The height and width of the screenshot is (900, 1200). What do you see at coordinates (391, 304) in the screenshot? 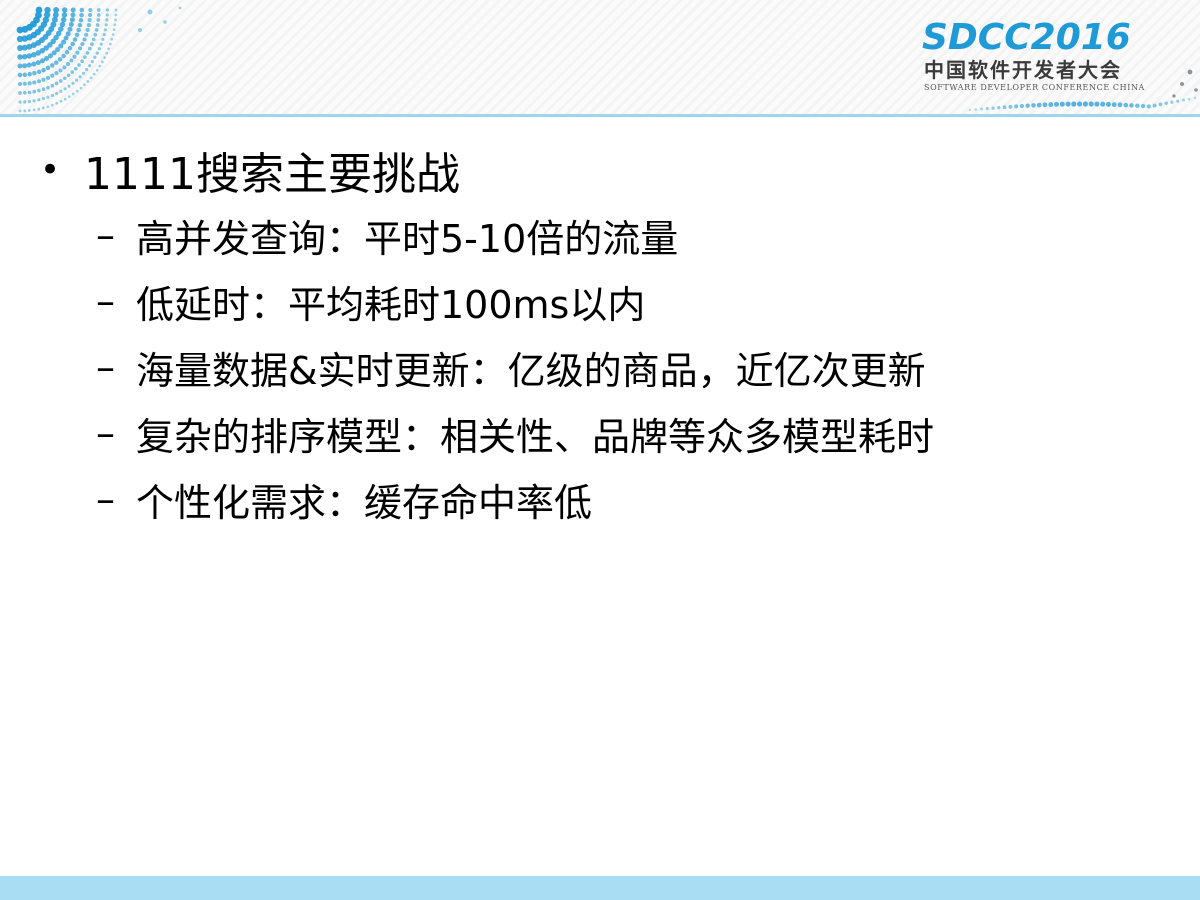
I see `sub-bullet-text: 低延时：平均耗时100ms以内` at bounding box center [391, 304].